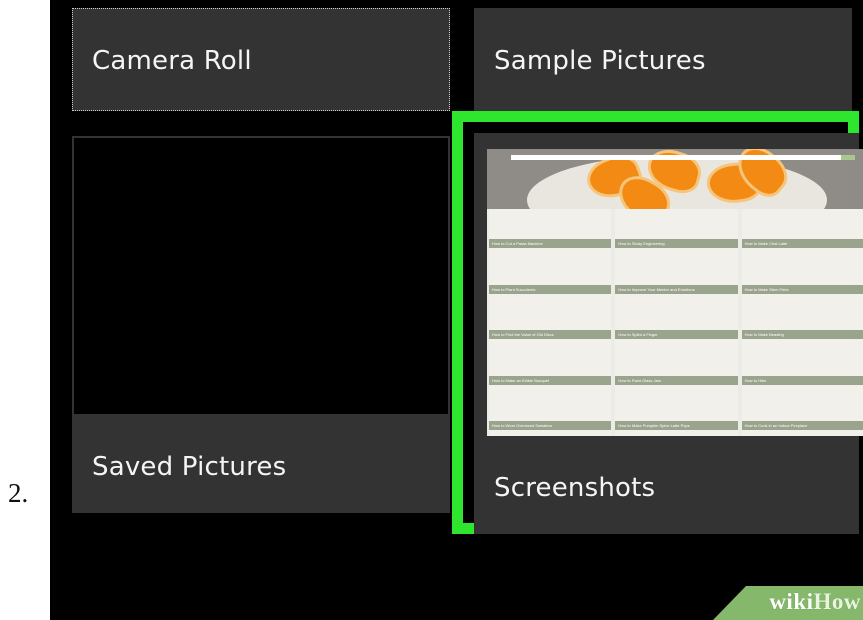 This screenshot has height=620, width=863. Describe the element at coordinates (550, 277) in the screenshot. I see `thumbnail-article-card: How to Plant Succulents` at that location.